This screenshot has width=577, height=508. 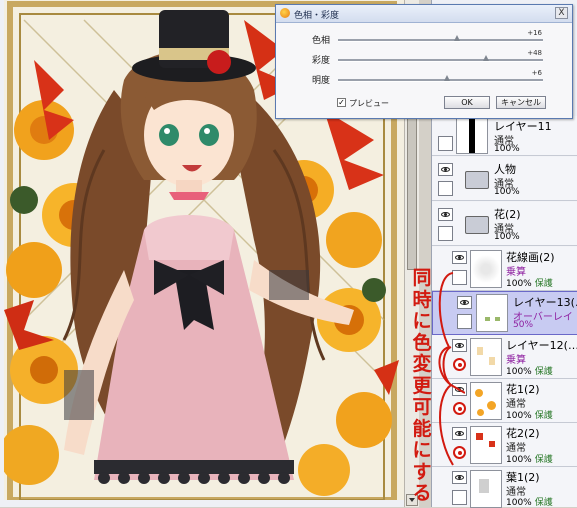 I want to click on saturation-label: 彩度, so click(x=321, y=61).